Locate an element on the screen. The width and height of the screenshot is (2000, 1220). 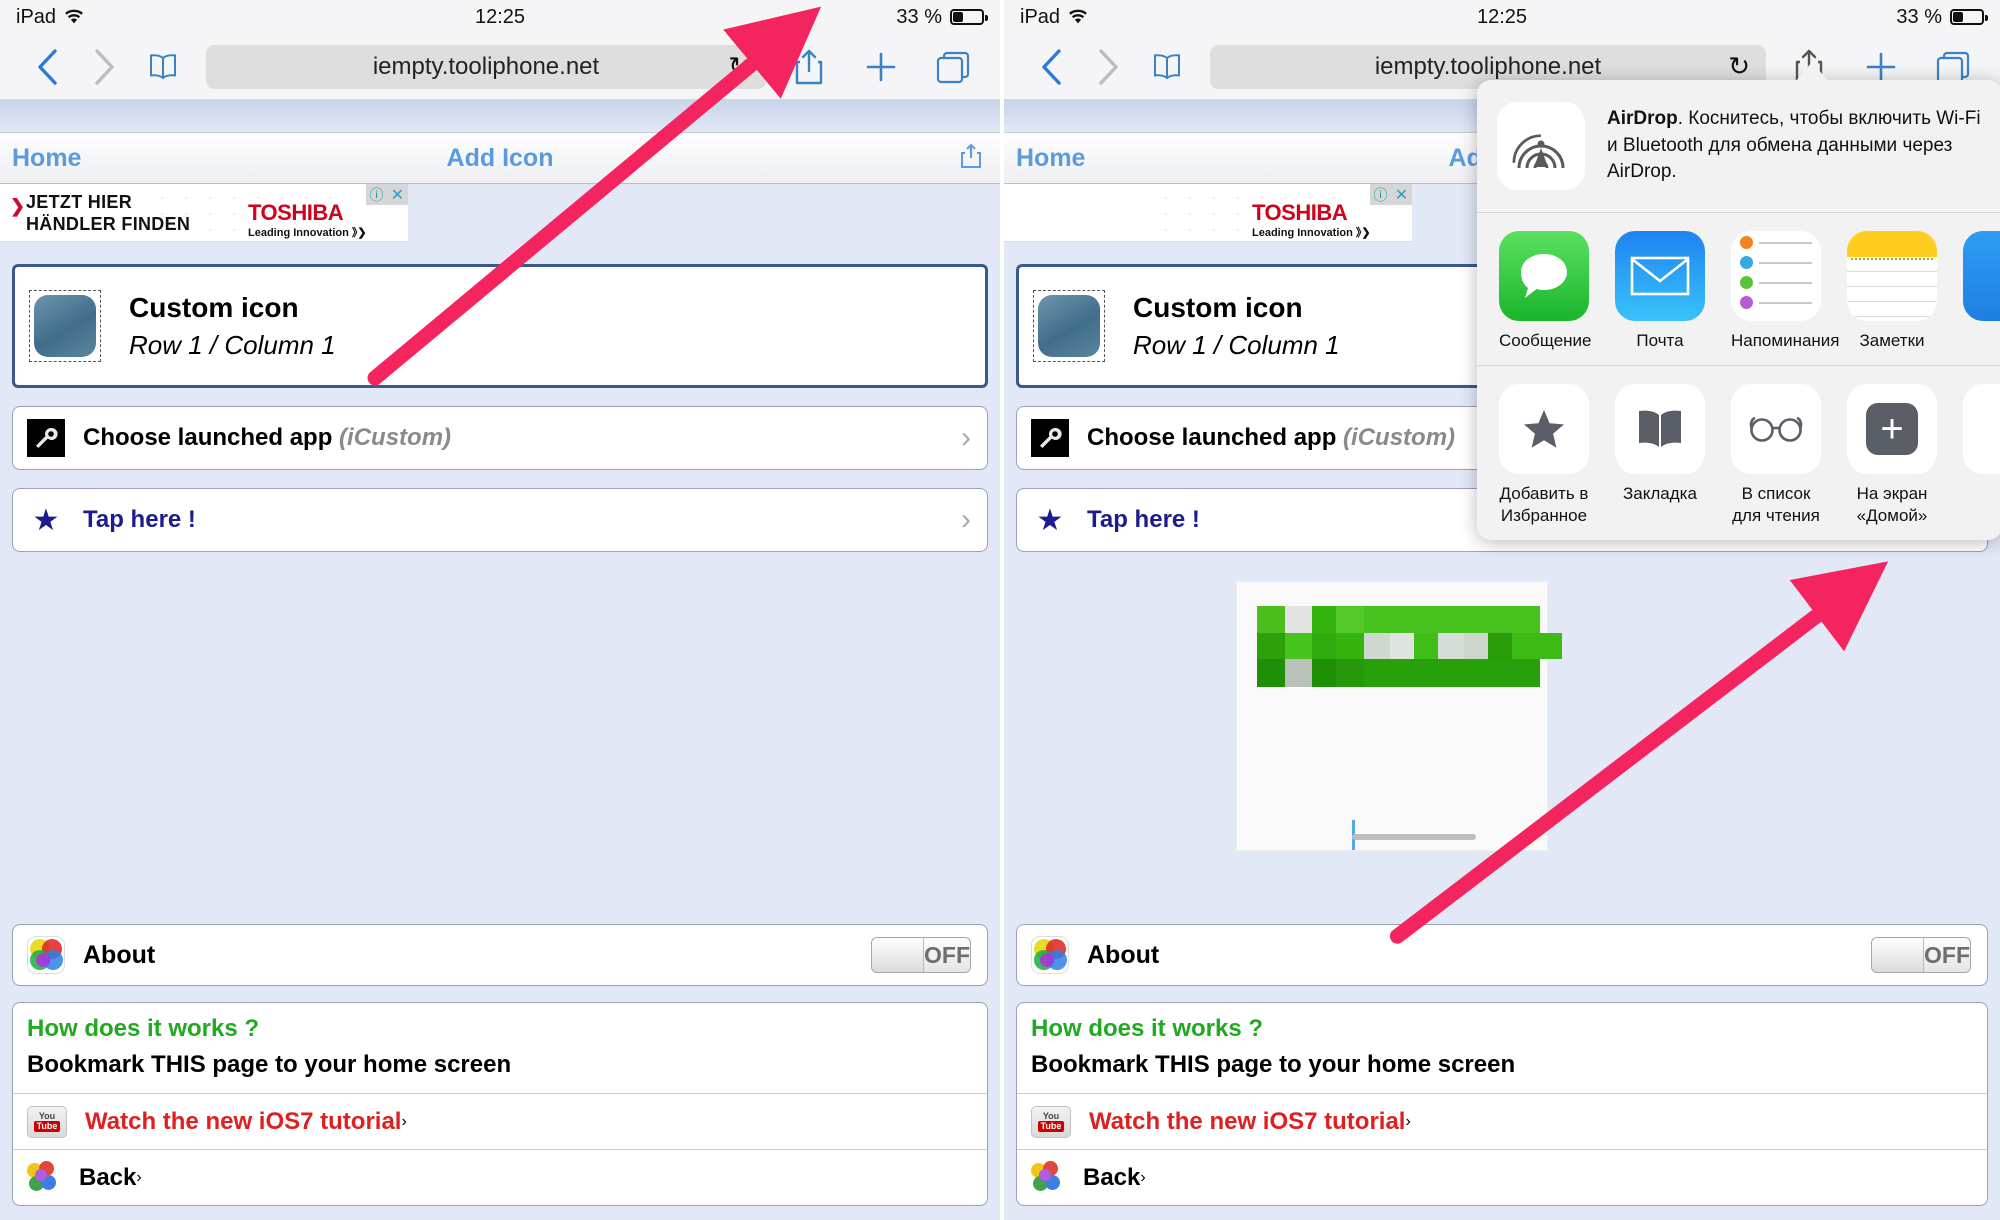
book-icon is located at coordinates (1660, 429).